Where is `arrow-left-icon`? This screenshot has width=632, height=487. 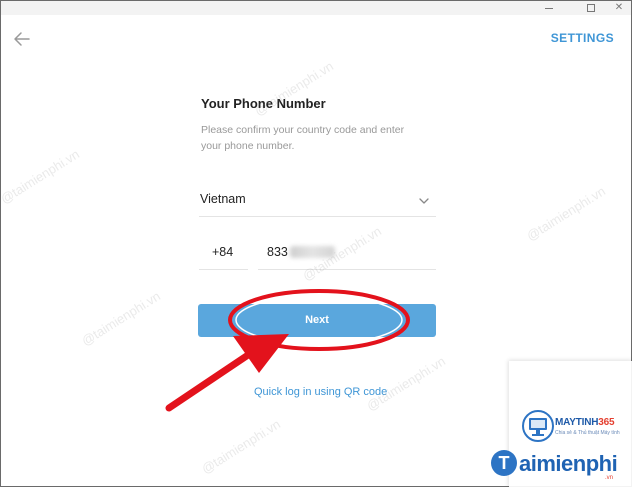 arrow-left-icon is located at coordinates (22, 39).